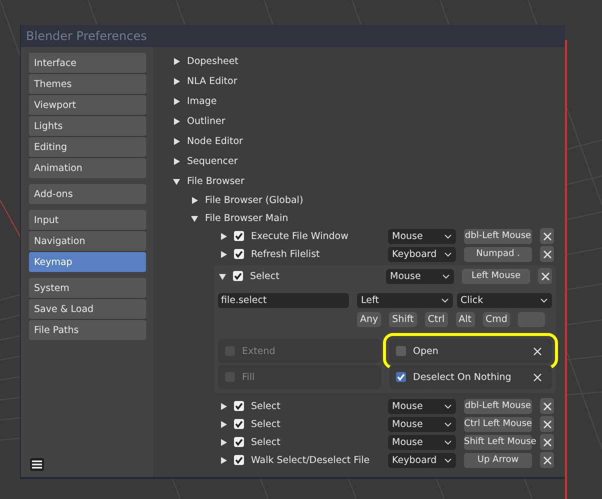 This screenshot has width=602, height=499. Describe the element at coordinates (212, 161) in the screenshot. I see `section-label: Sequencer` at that location.